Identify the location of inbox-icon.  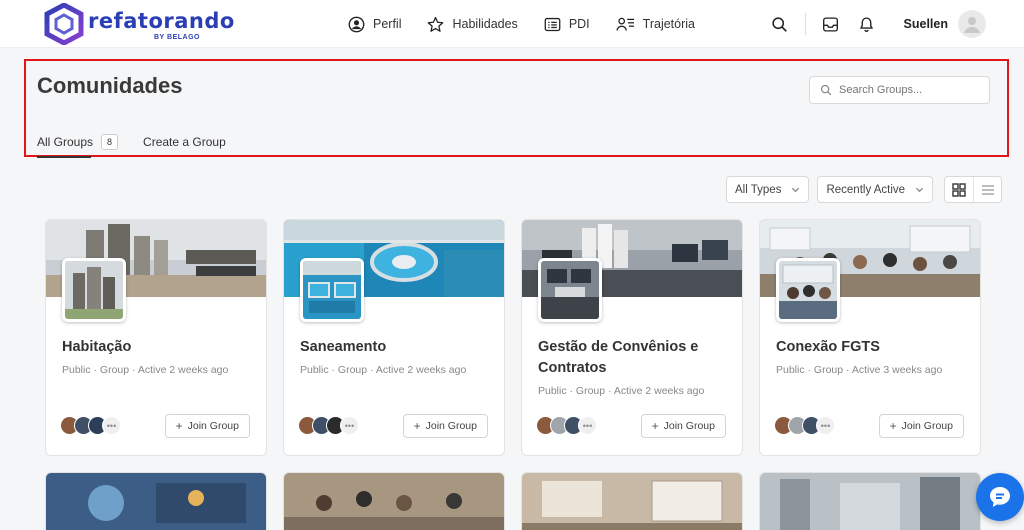
(831, 24).